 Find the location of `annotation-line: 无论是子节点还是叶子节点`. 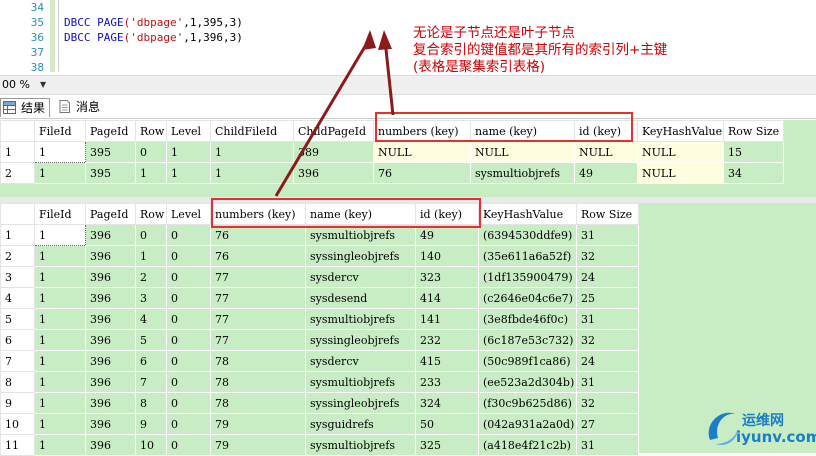

annotation-line: 无论是子节点还是叶子节点 is located at coordinates (494, 33).